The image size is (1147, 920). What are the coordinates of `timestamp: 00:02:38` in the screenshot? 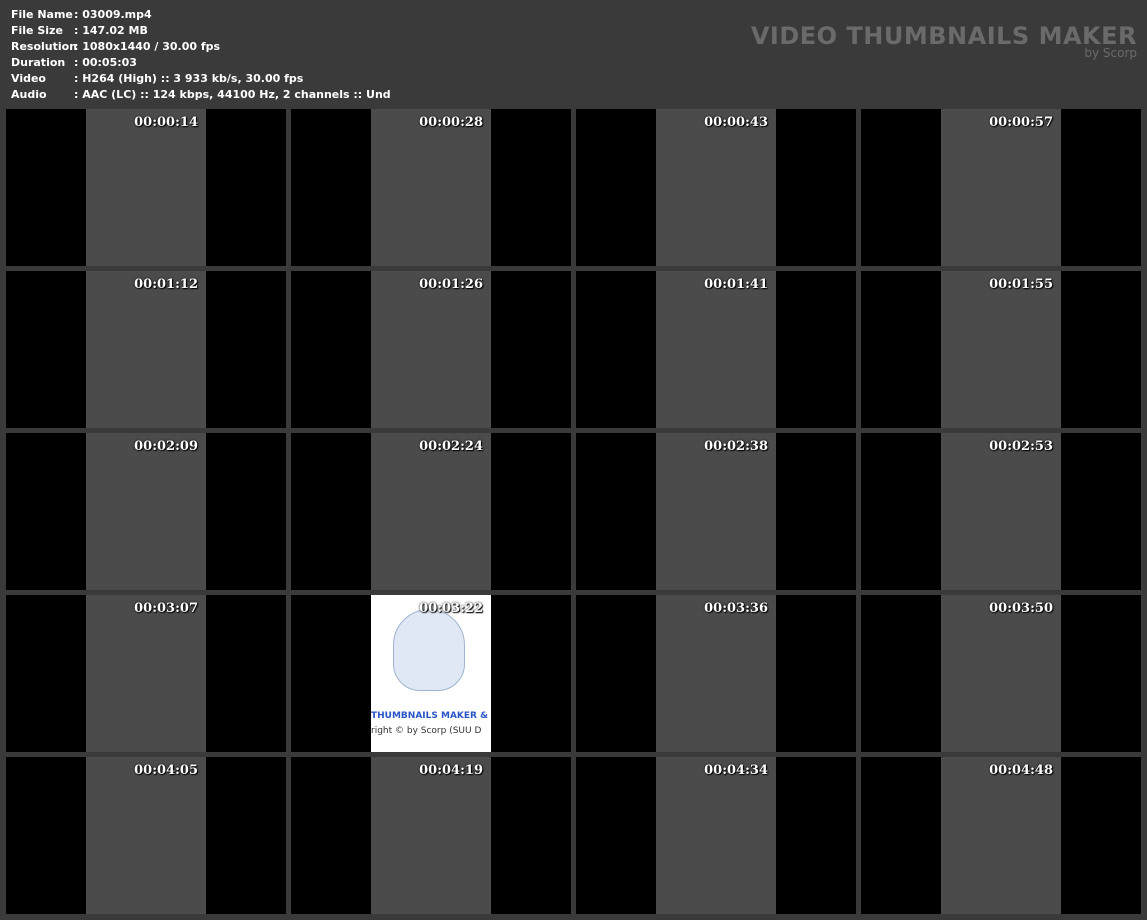 It's located at (736, 446).